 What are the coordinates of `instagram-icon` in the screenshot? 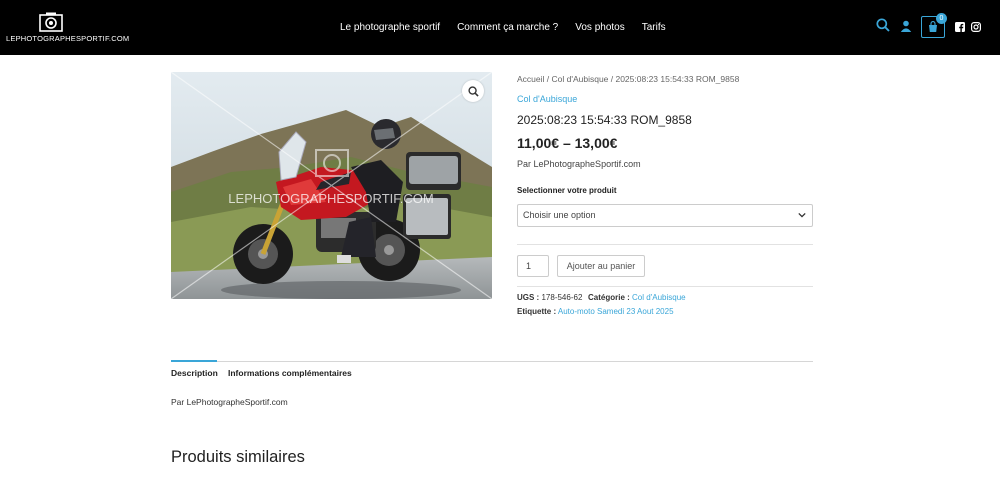 It's located at (976, 27).